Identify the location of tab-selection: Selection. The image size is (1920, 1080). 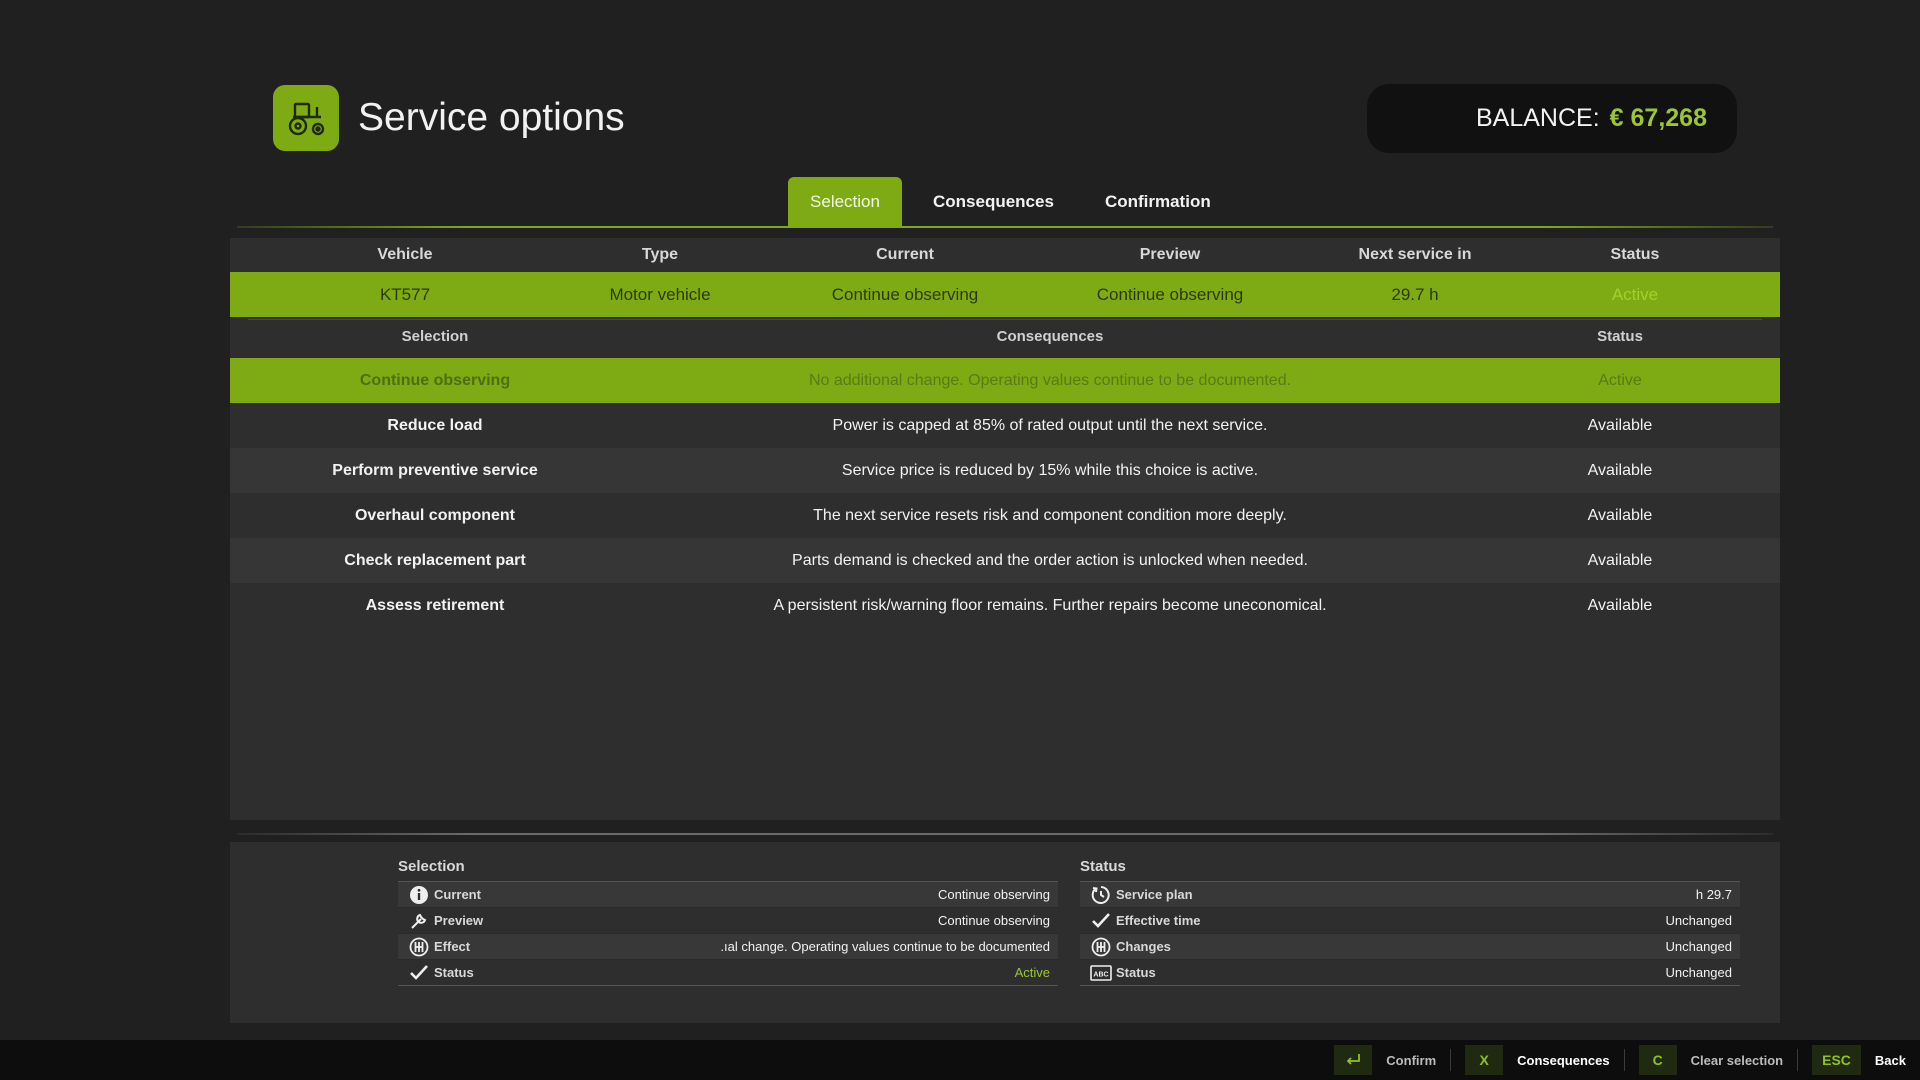
(845, 202).